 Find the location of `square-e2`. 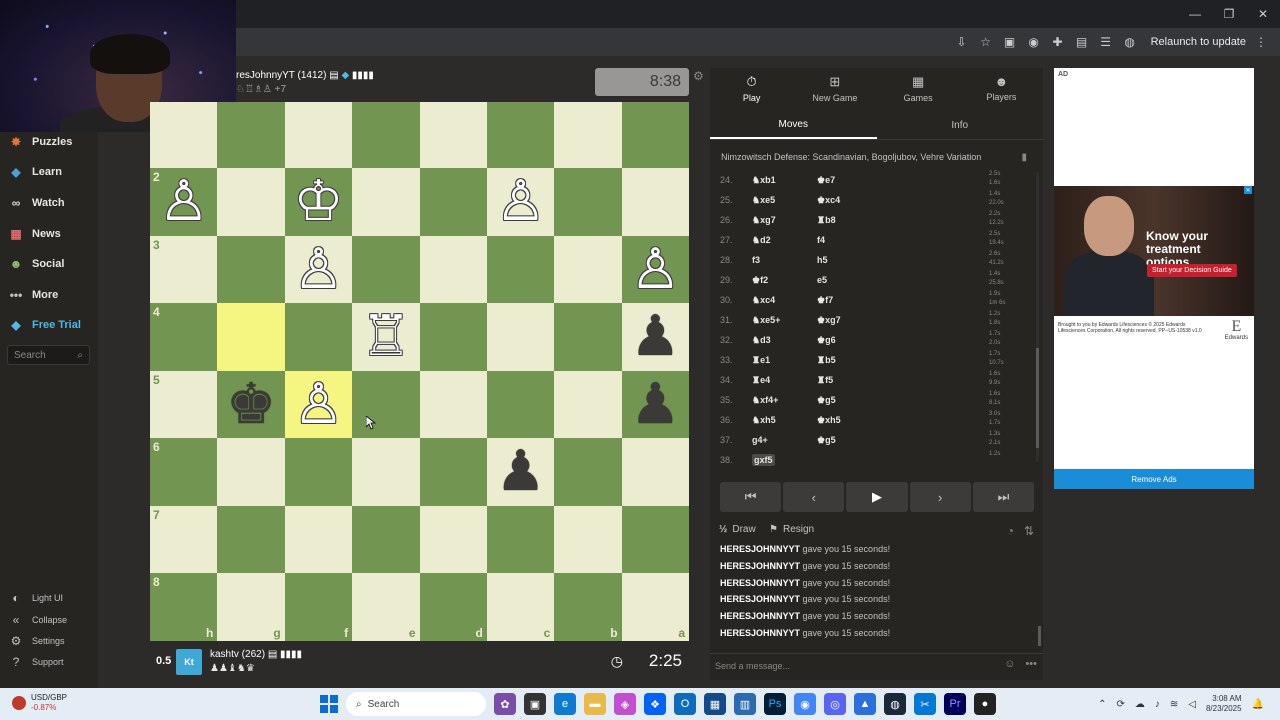

square-e2 is located at coordinates (386, 202).